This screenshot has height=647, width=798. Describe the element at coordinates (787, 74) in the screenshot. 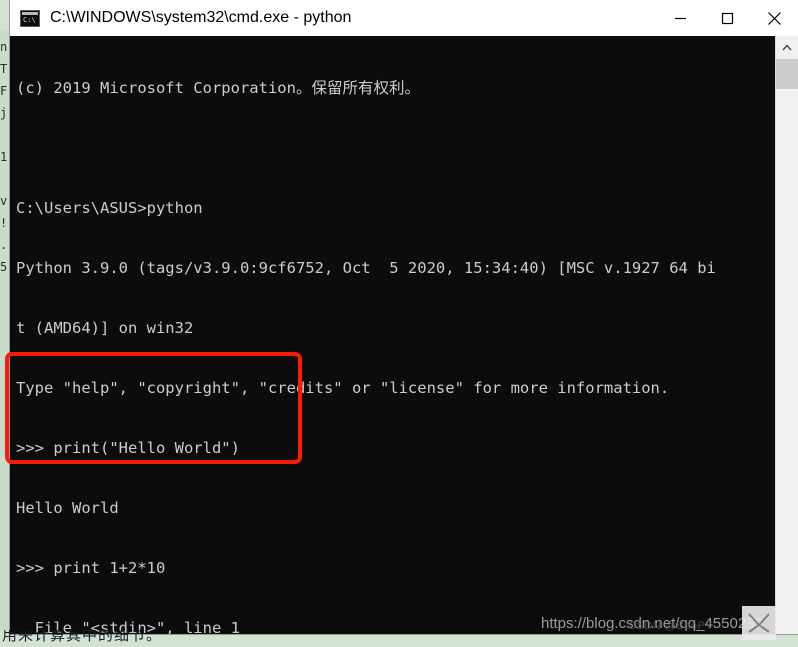

I see `scroll-thumb` at that location.